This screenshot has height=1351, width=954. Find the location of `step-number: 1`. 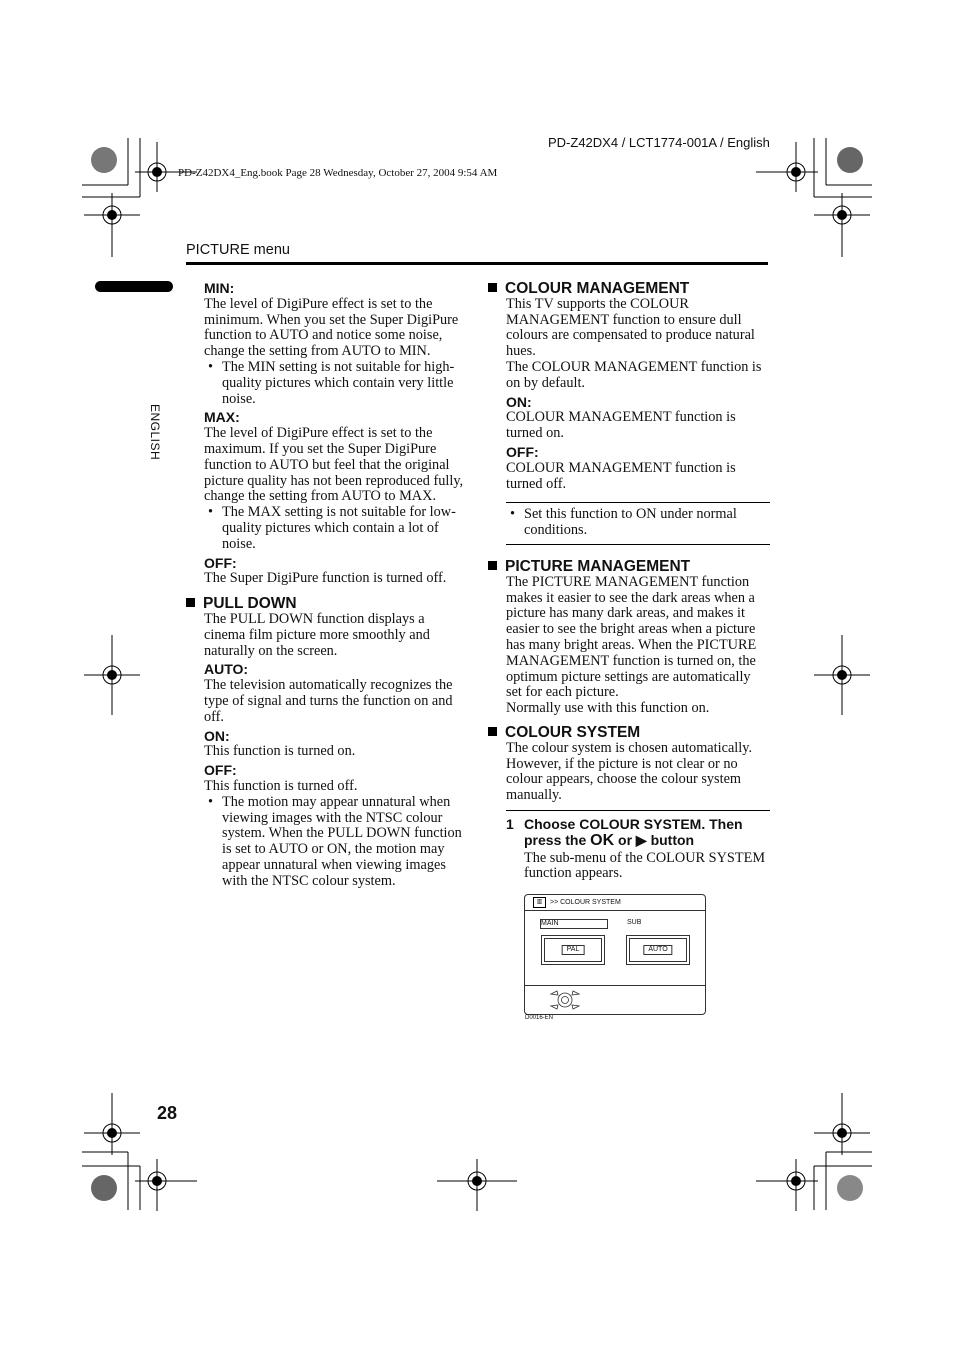

step-number: 1 is located at coordinates (510, 823).